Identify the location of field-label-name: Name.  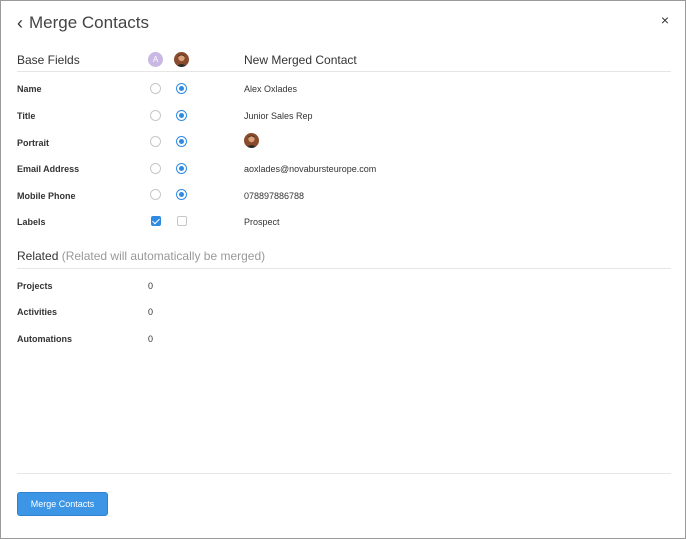
(29, 89).